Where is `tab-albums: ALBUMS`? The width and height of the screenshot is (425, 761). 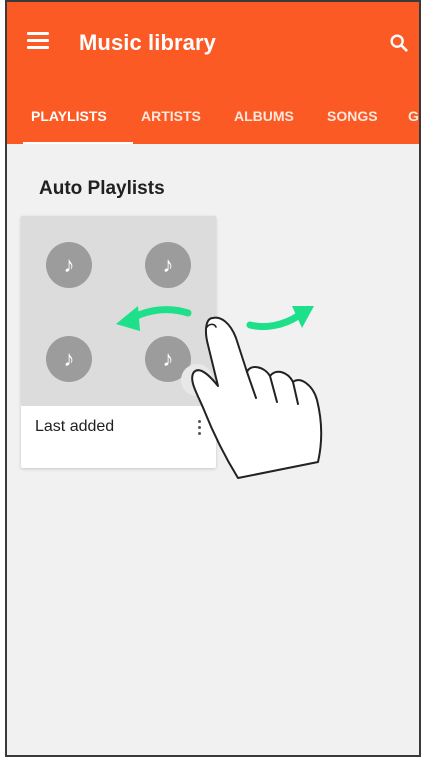
tab-albums: ALBUMS is located at coordinates (264, 116).